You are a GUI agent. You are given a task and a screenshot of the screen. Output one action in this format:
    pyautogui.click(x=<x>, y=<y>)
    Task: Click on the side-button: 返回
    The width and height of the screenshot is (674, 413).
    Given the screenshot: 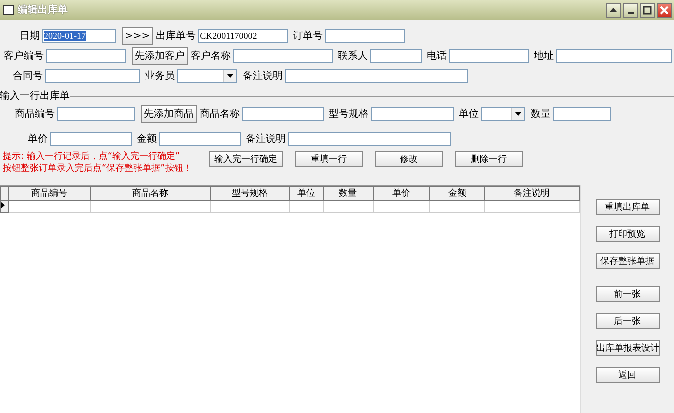 What is the action you would take?
    pyautogui.click(x=628, y=375)
    